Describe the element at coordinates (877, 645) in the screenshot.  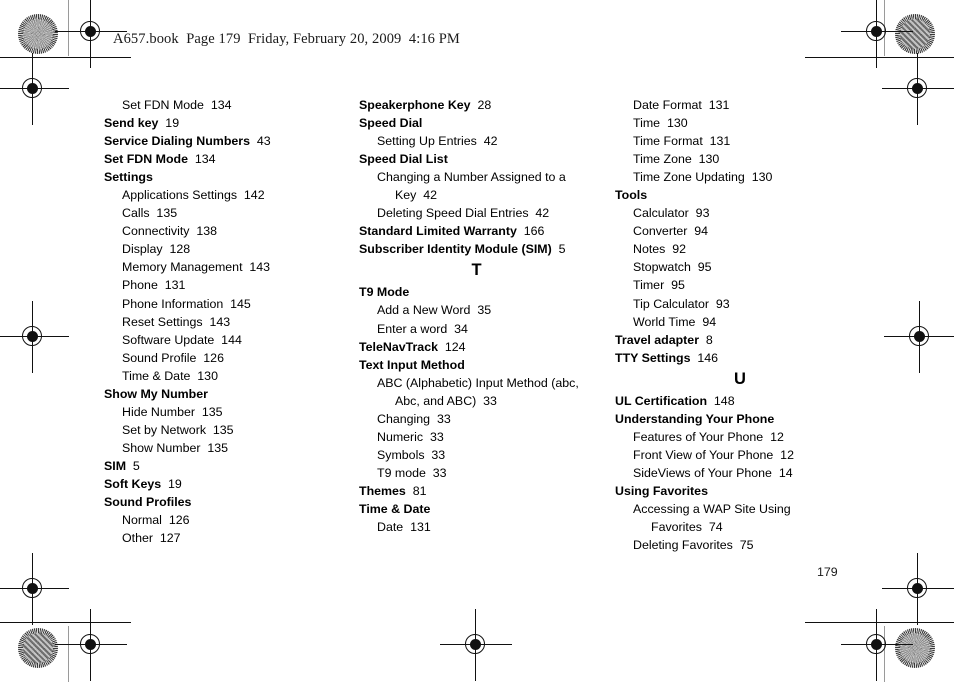
I see `registration-target-bottom-inner-right` at that location.